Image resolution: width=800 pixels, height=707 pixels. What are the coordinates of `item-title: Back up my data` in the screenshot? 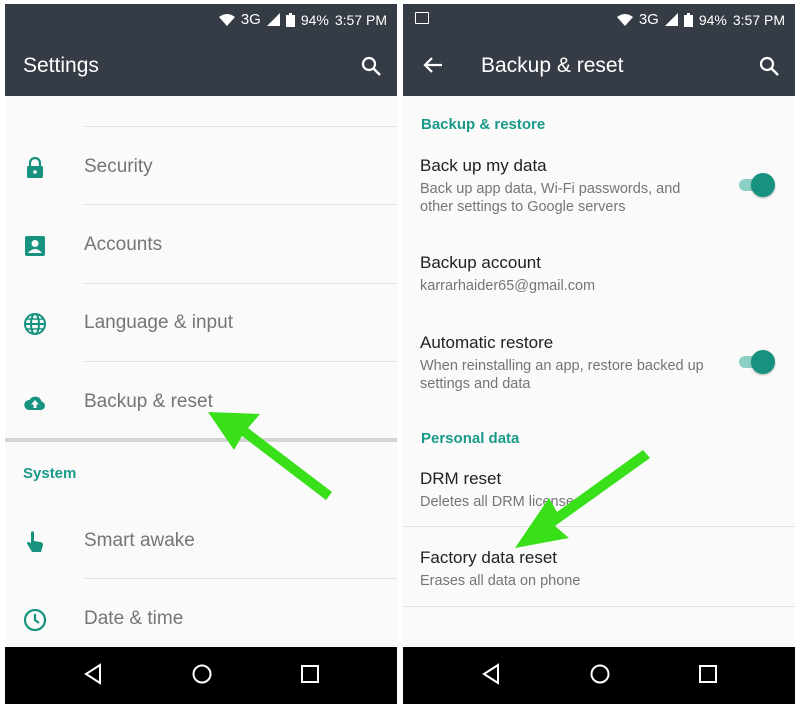 It's located at (483, 165).